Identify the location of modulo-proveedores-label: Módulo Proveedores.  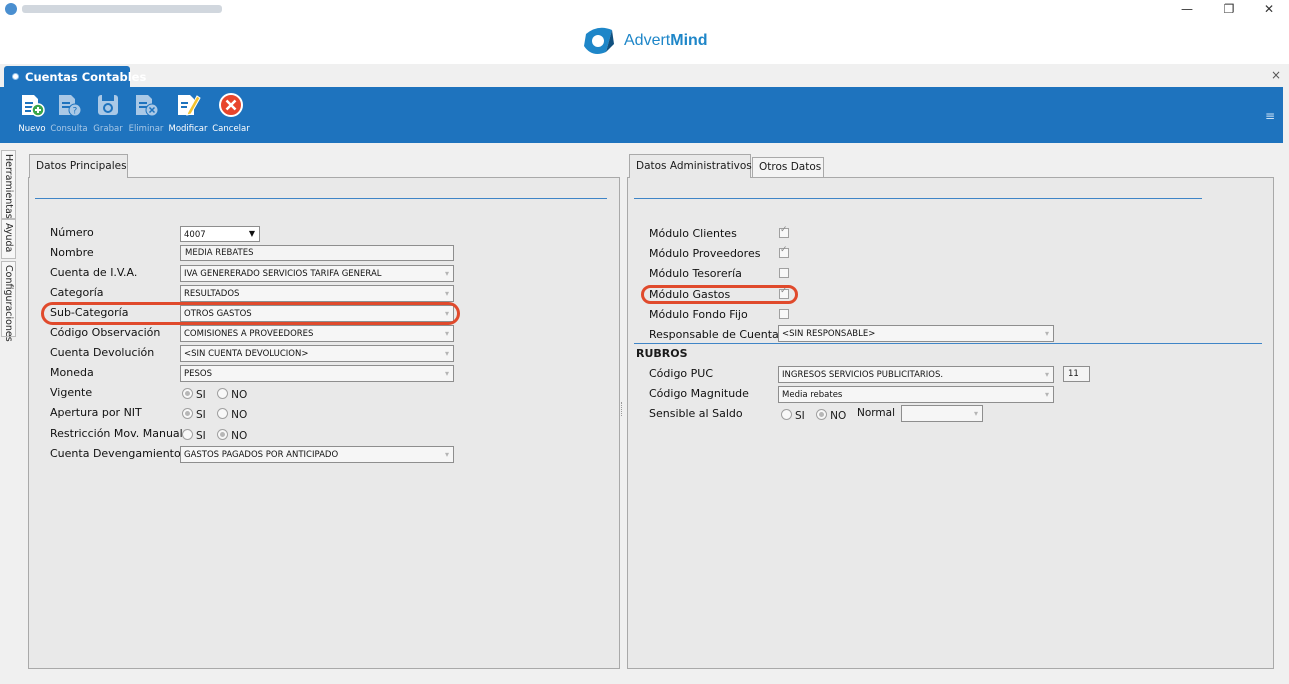
(705, 253).